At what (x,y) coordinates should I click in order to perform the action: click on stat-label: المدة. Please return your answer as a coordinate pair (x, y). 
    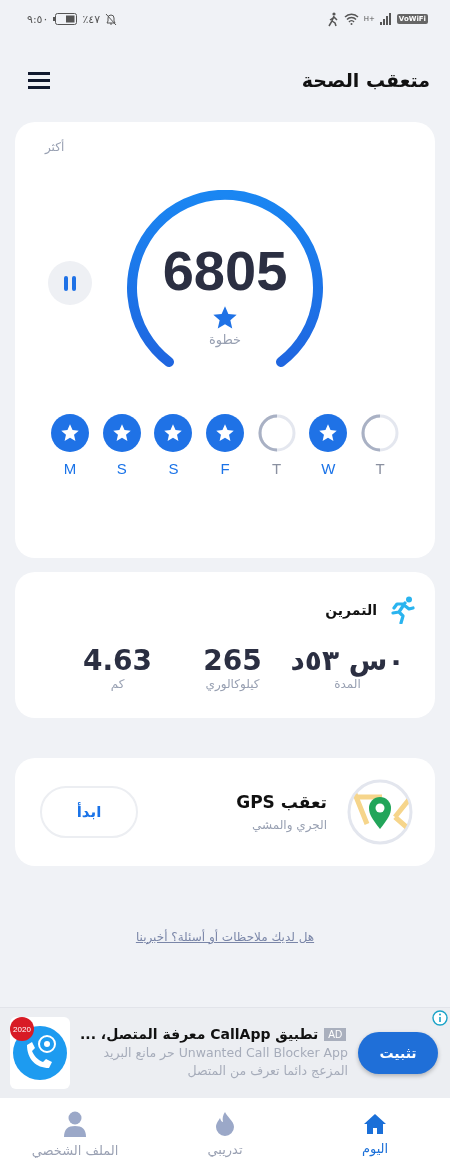
    Looking at the image, I should click on (347, 684).